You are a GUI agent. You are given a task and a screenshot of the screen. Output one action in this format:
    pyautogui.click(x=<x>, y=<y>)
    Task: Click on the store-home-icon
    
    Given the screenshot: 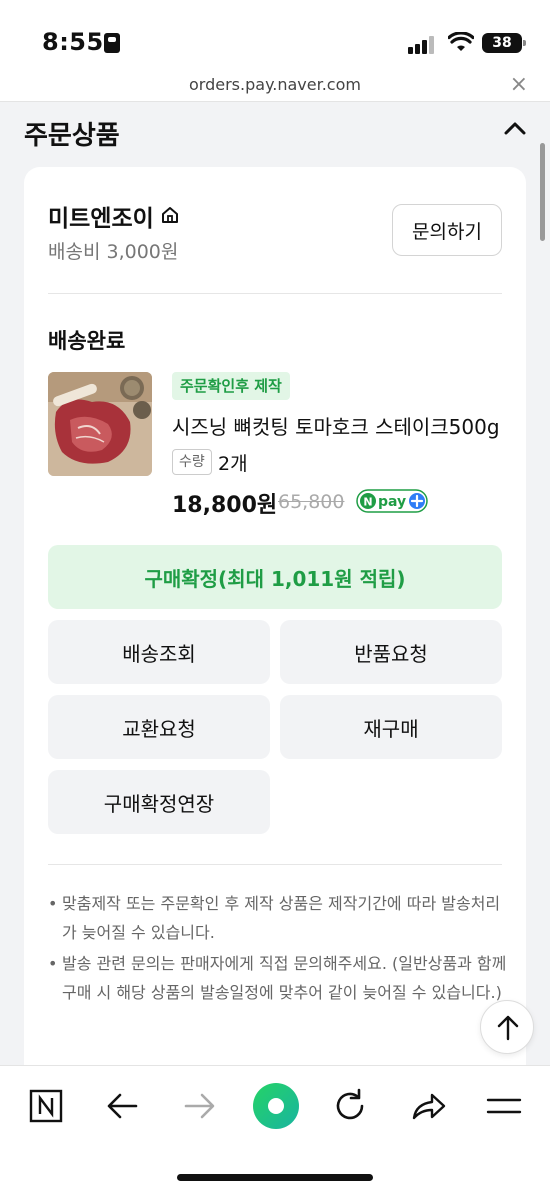 What is the action you would take?
    pyautogui.click(x=170, y=215)
    